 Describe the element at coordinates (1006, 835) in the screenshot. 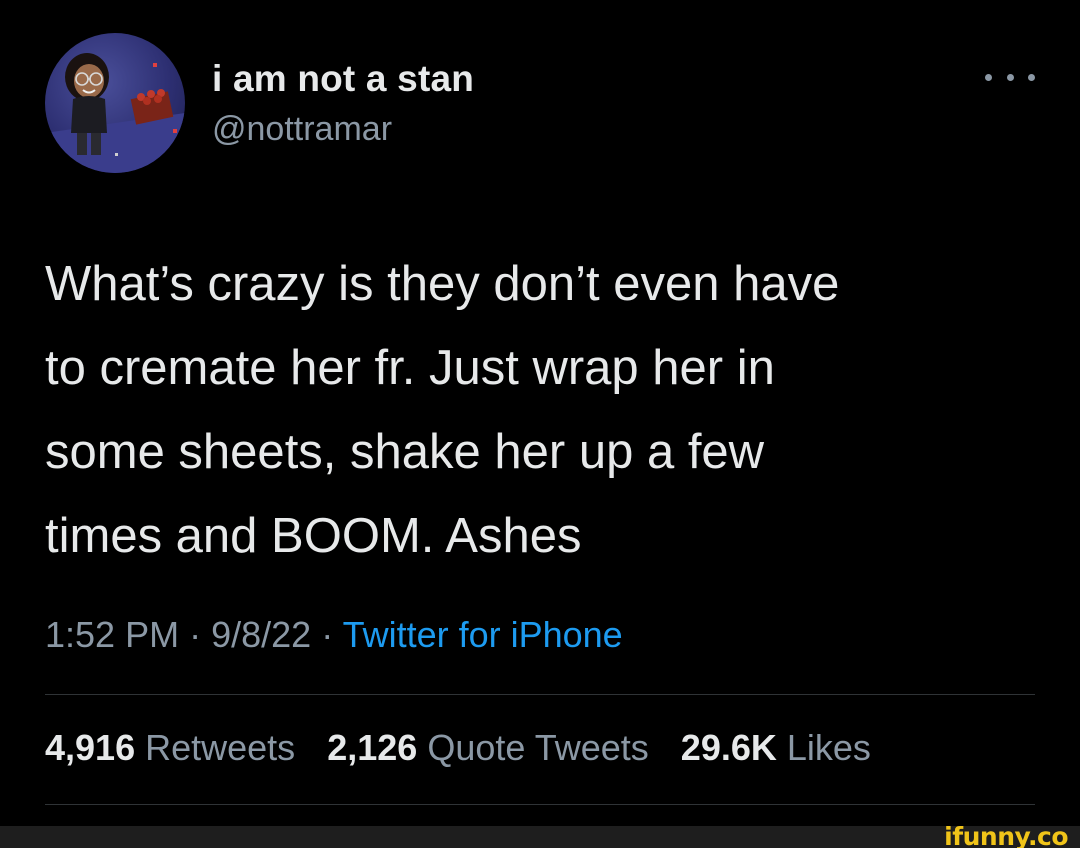

I see `ifunny-watermark: ifunny.co` at that location.